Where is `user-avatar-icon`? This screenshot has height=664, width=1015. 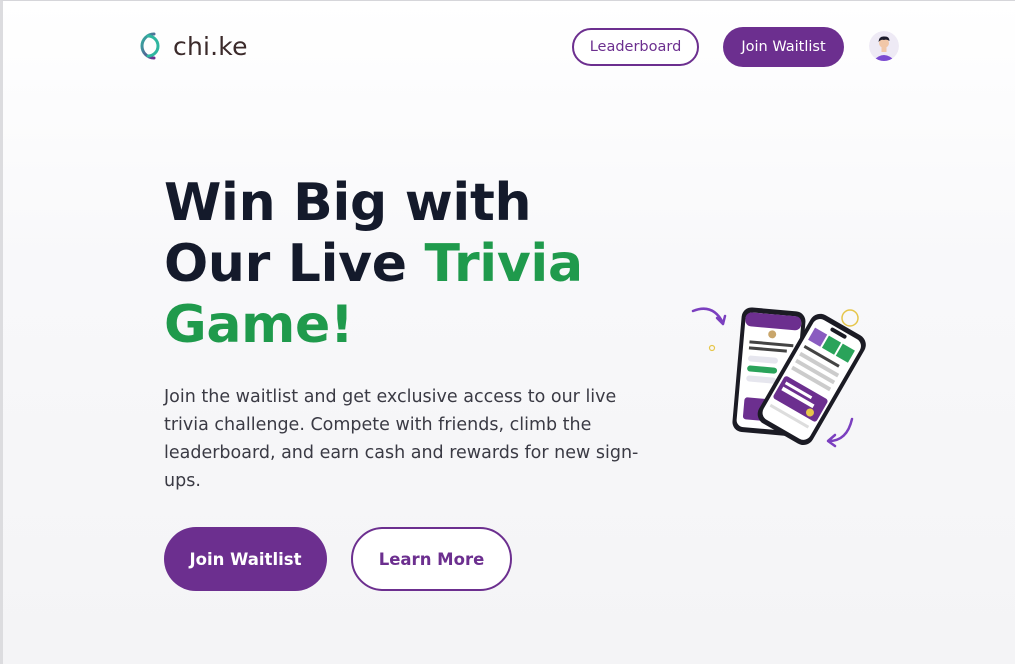
user-avatar-icon is located at coordinates (884, 46).